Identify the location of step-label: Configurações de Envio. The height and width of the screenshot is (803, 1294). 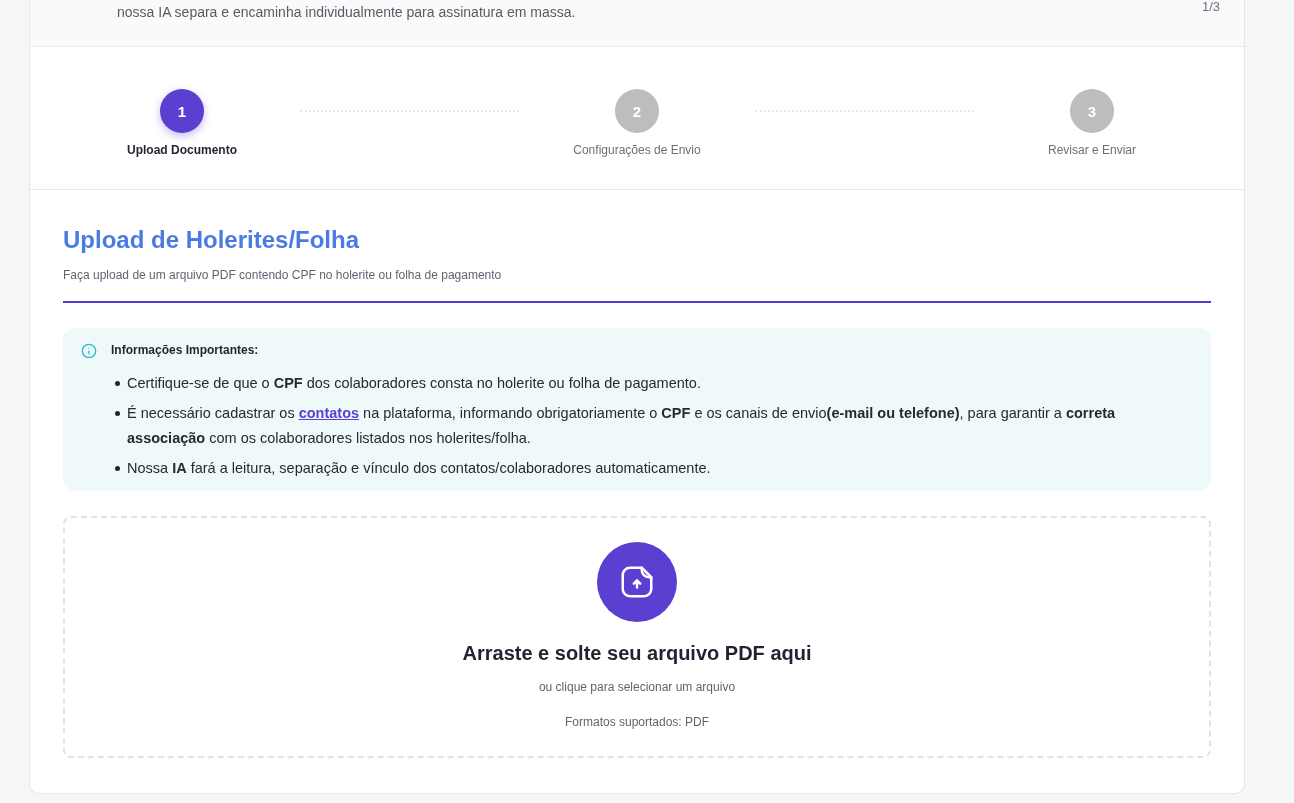
(637, 150).